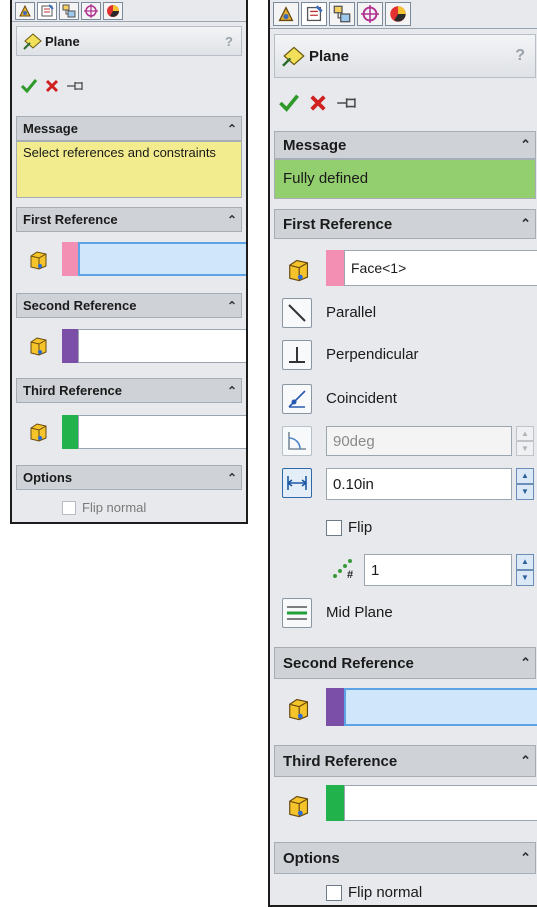 This screenshot has width=537, height=907. I want to click on distance-spinner: ▲ ▼, so click(525, 484).